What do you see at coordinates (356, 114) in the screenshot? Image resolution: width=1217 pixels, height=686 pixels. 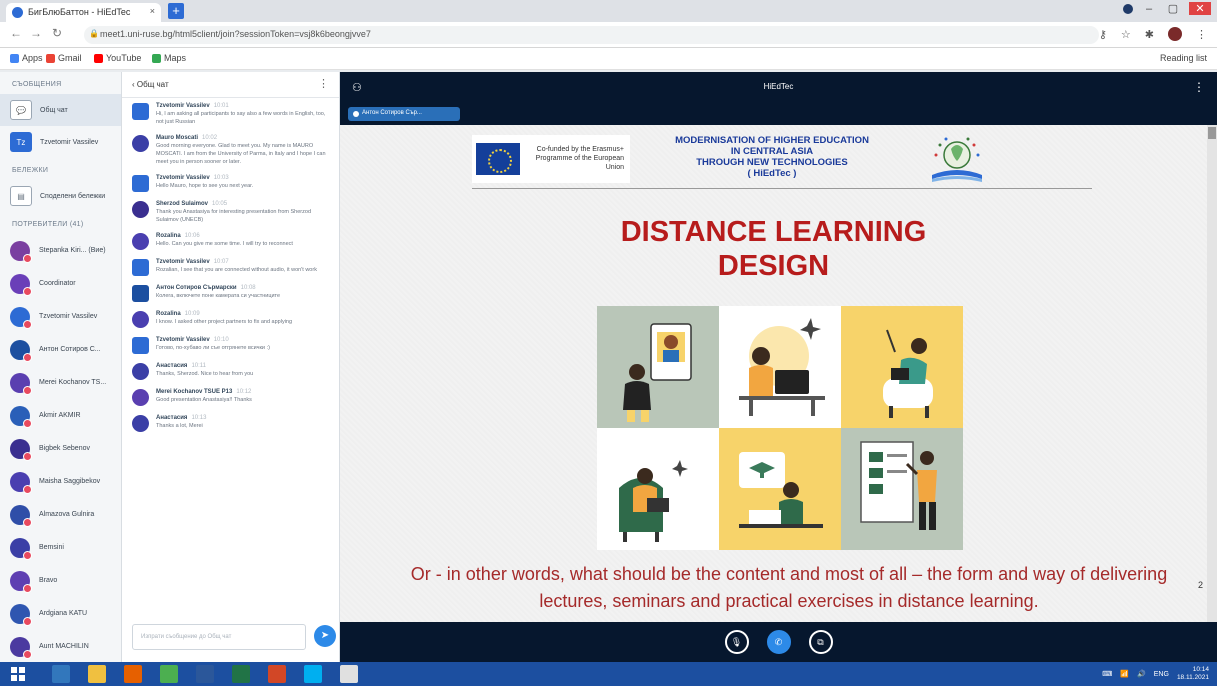 I see `presenter-icon` at bounding box center [356, 114].